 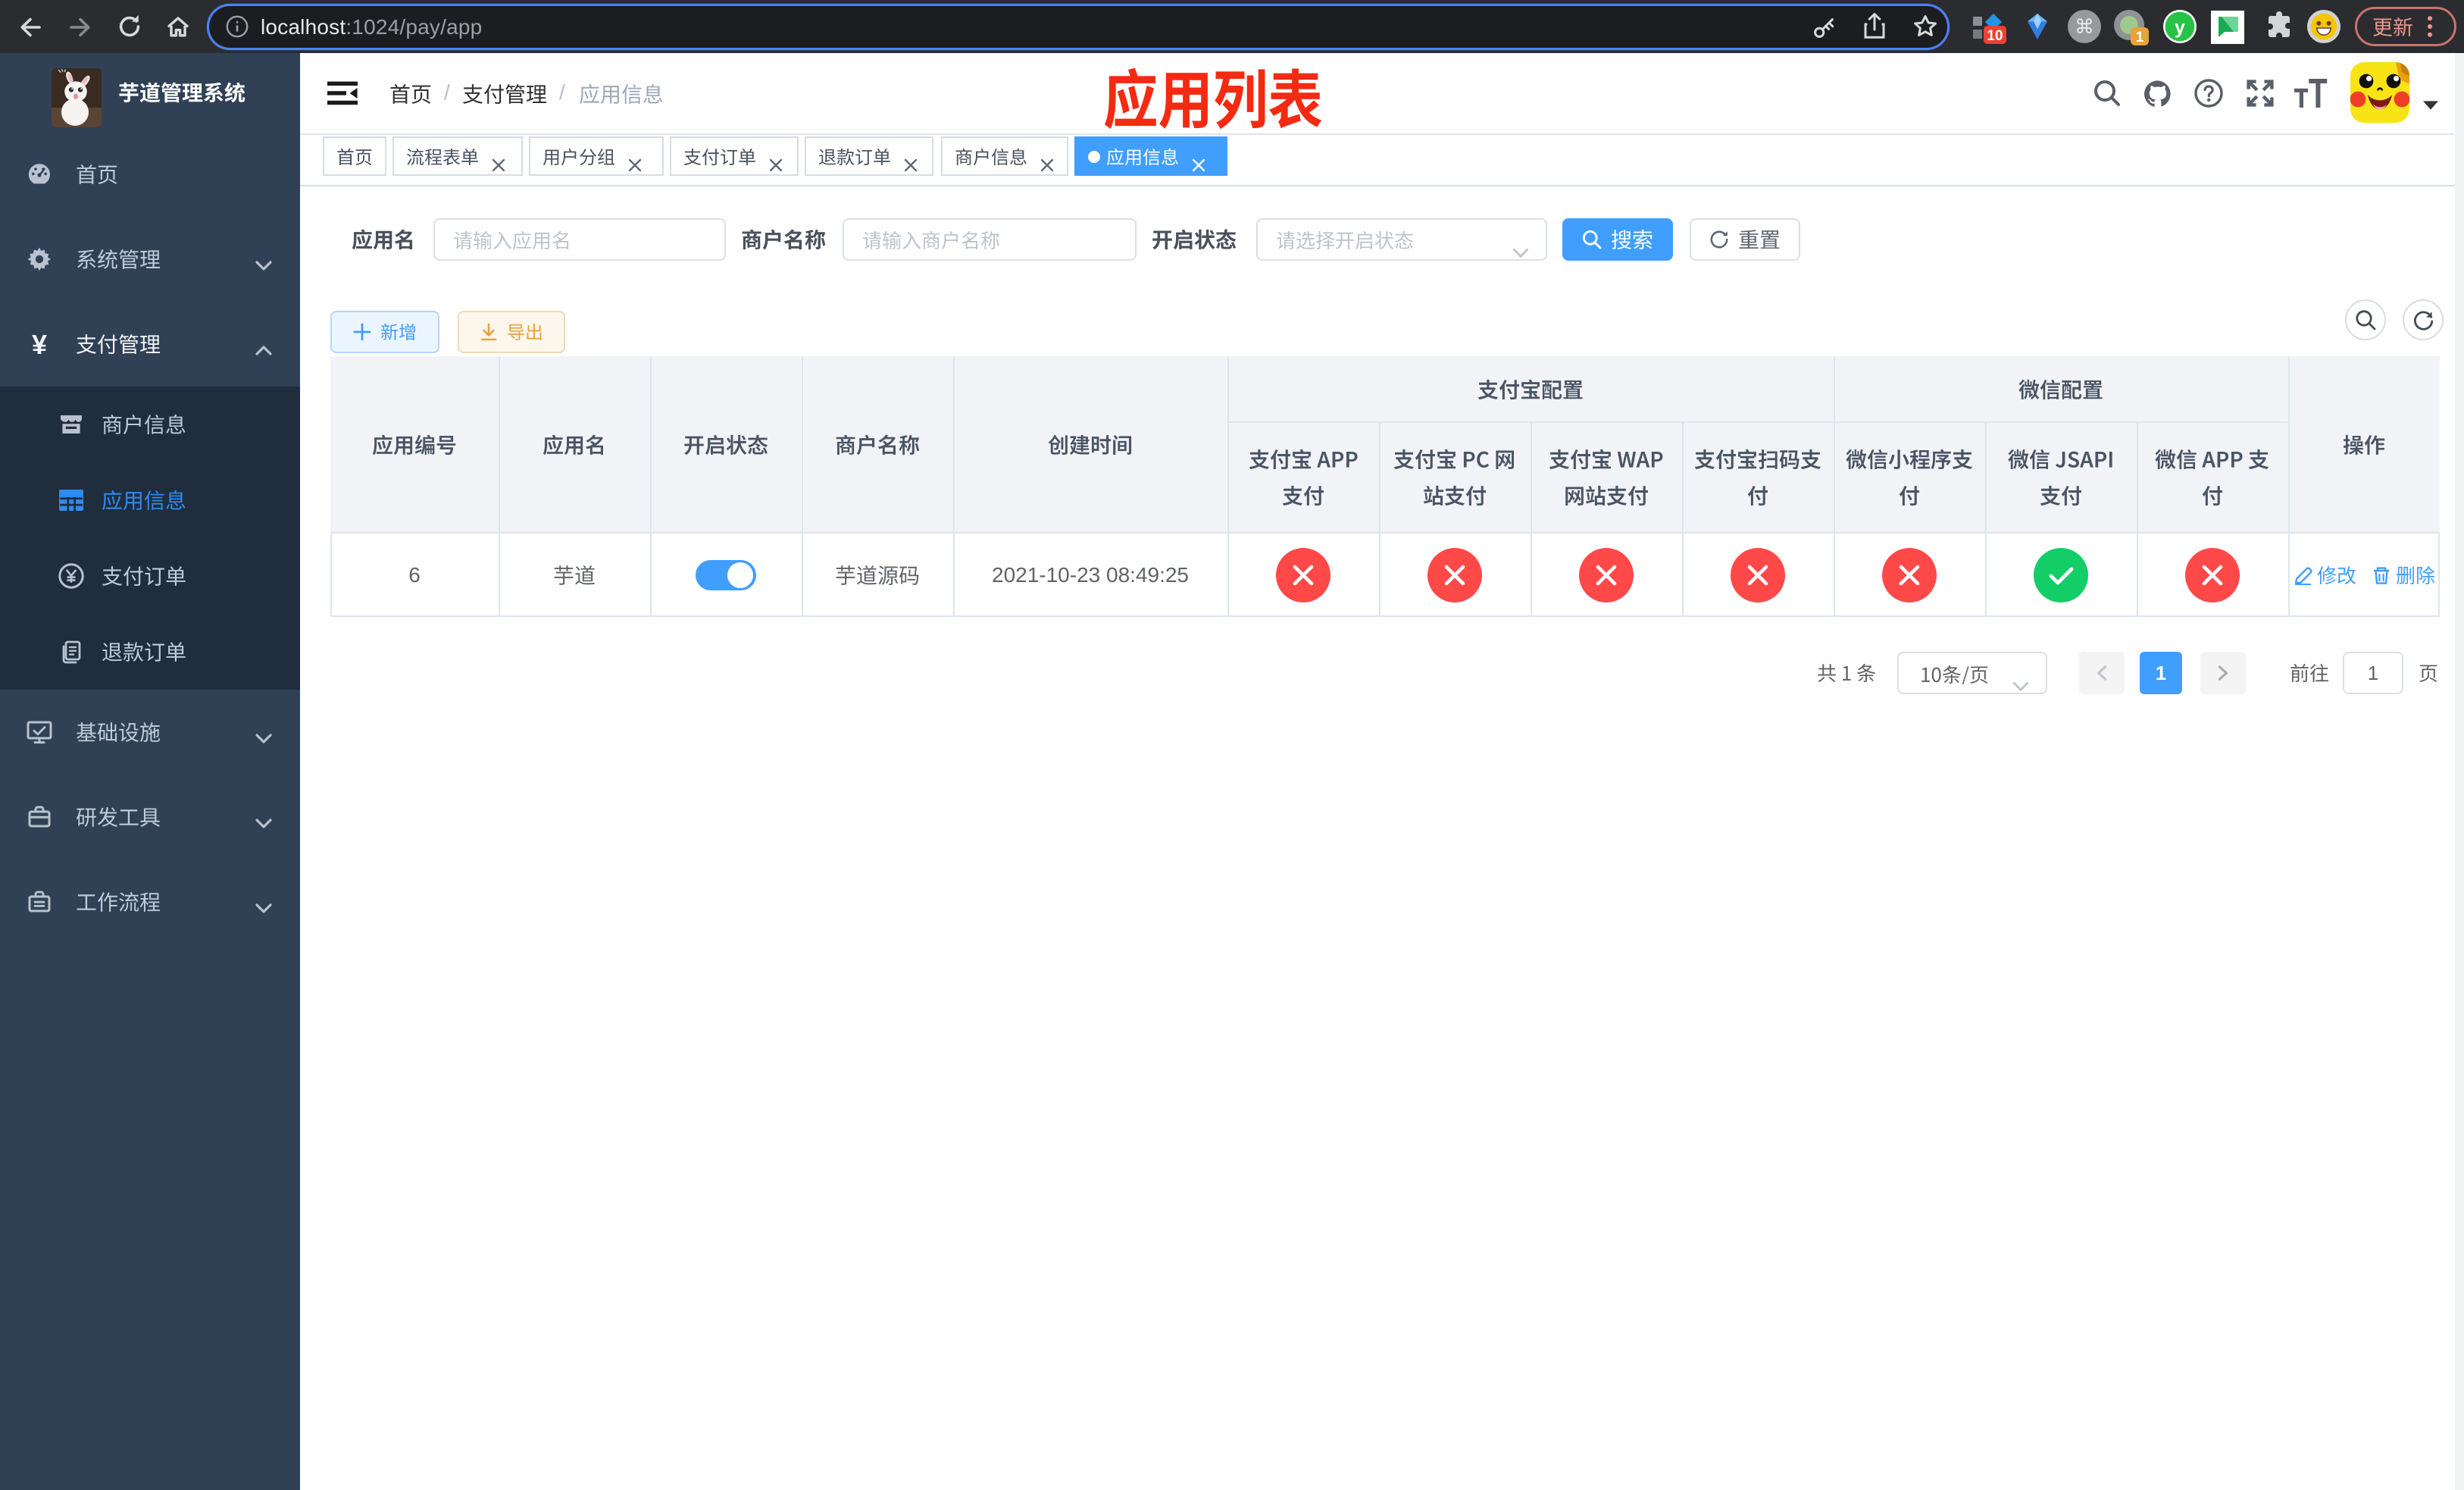 What do you see at coordinates (2140, 37) in the screenshot?
I see `svg-text: 1` at bounding box center [2140, 37].